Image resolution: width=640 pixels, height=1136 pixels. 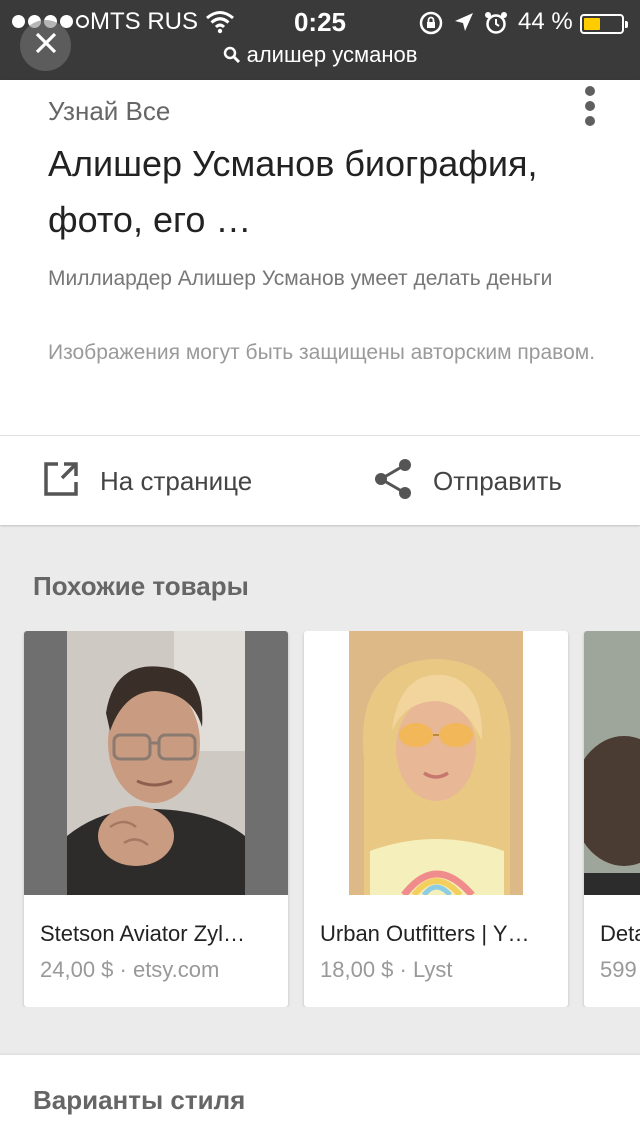 I want to click on alarm-icon, so click(x=496, y=25).